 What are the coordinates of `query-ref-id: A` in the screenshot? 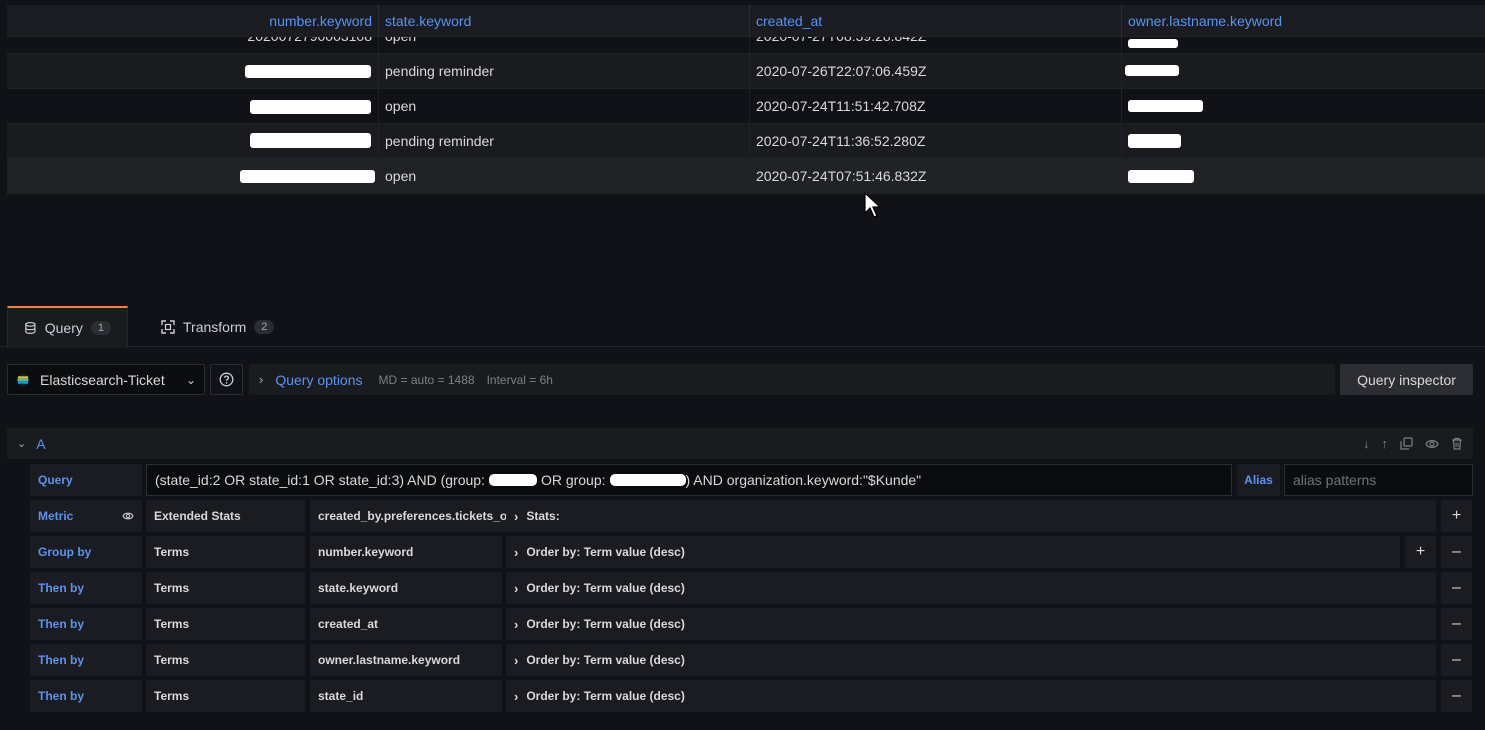 It's located at (41, 443).